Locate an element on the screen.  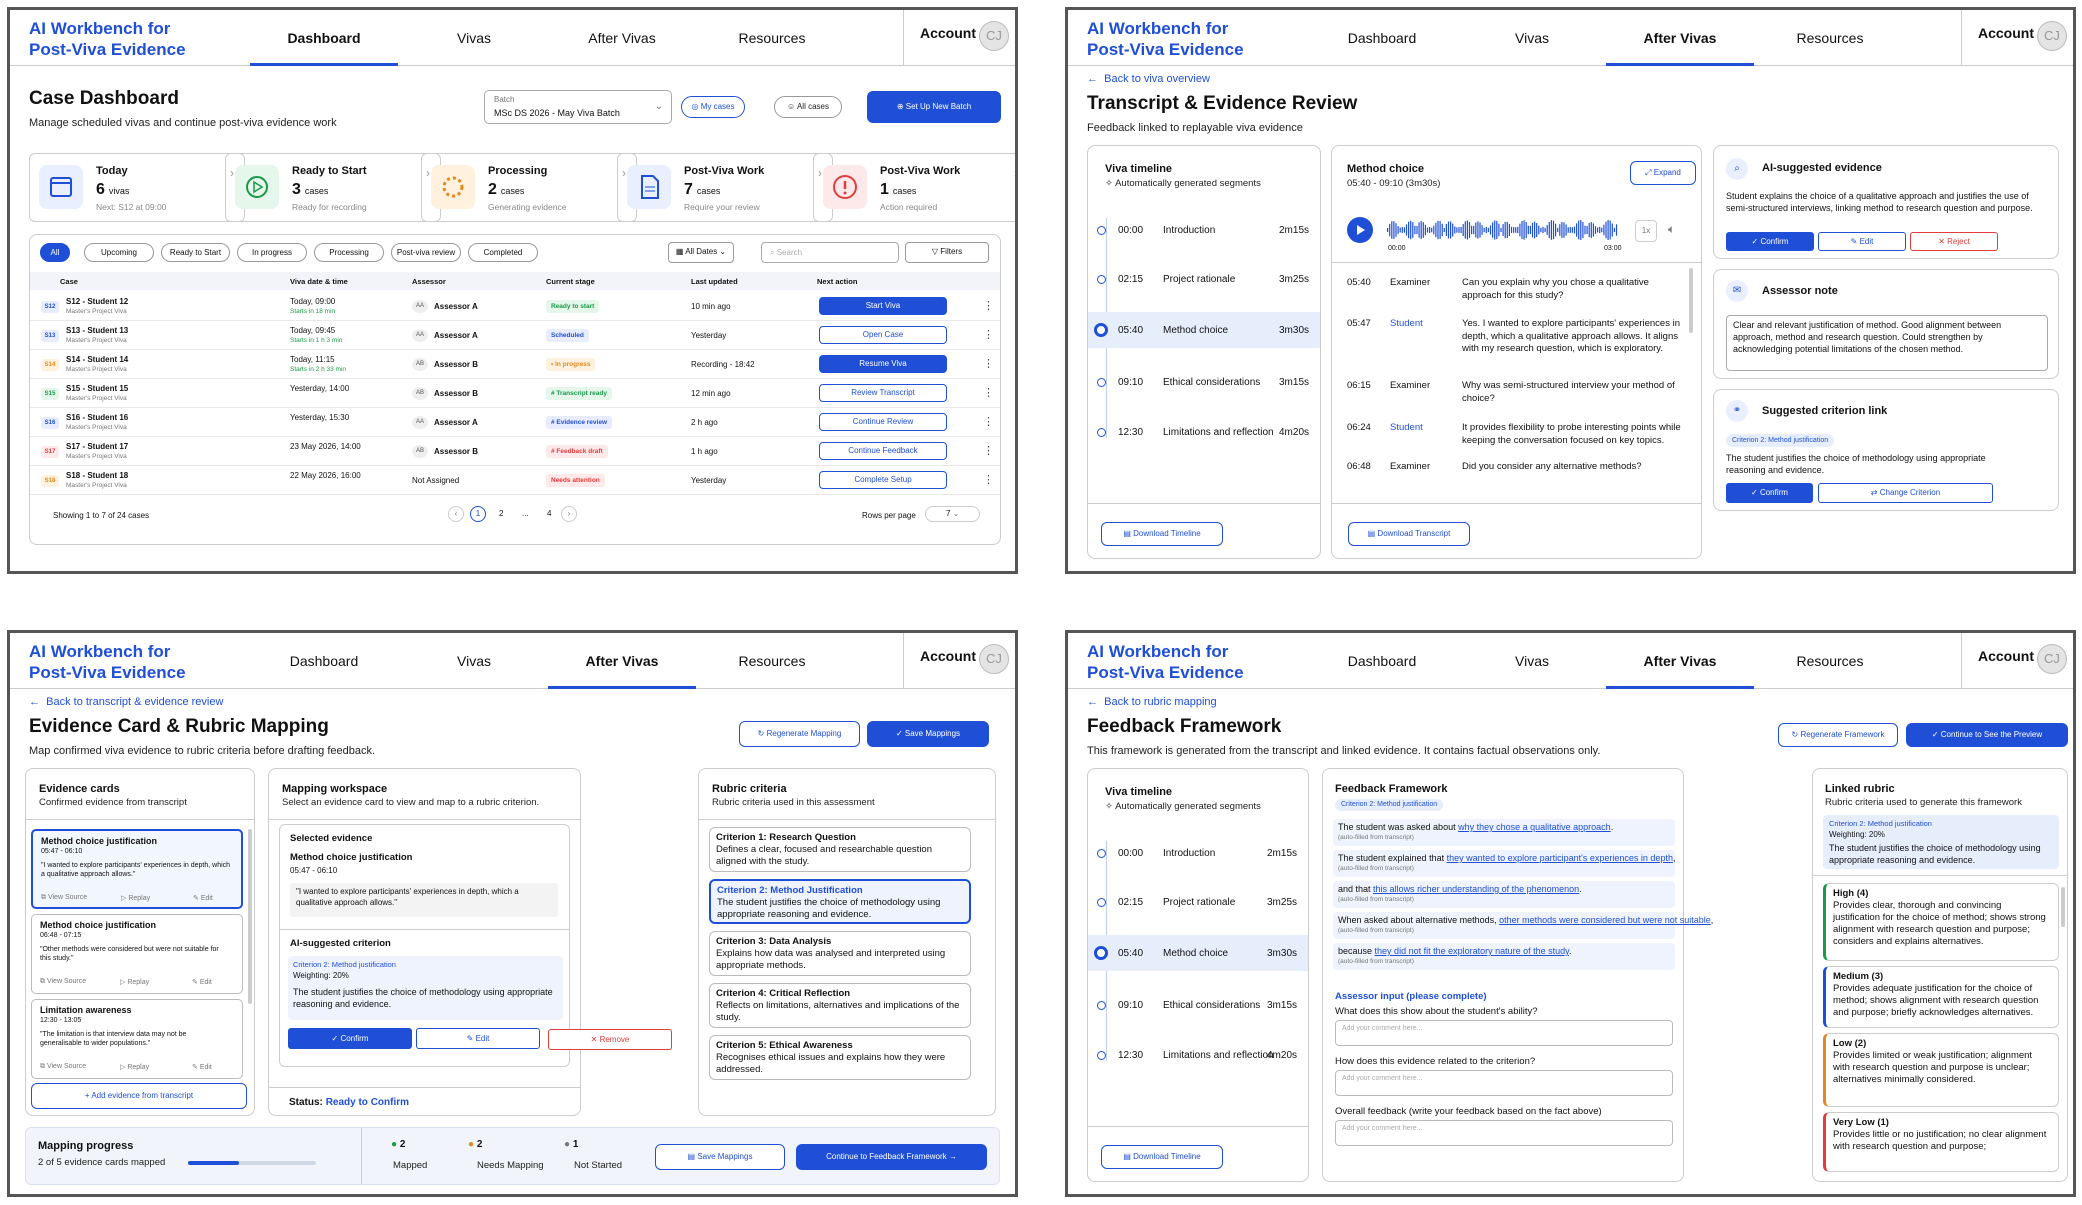
page-1: 1 is located at coordinates (478, 514).